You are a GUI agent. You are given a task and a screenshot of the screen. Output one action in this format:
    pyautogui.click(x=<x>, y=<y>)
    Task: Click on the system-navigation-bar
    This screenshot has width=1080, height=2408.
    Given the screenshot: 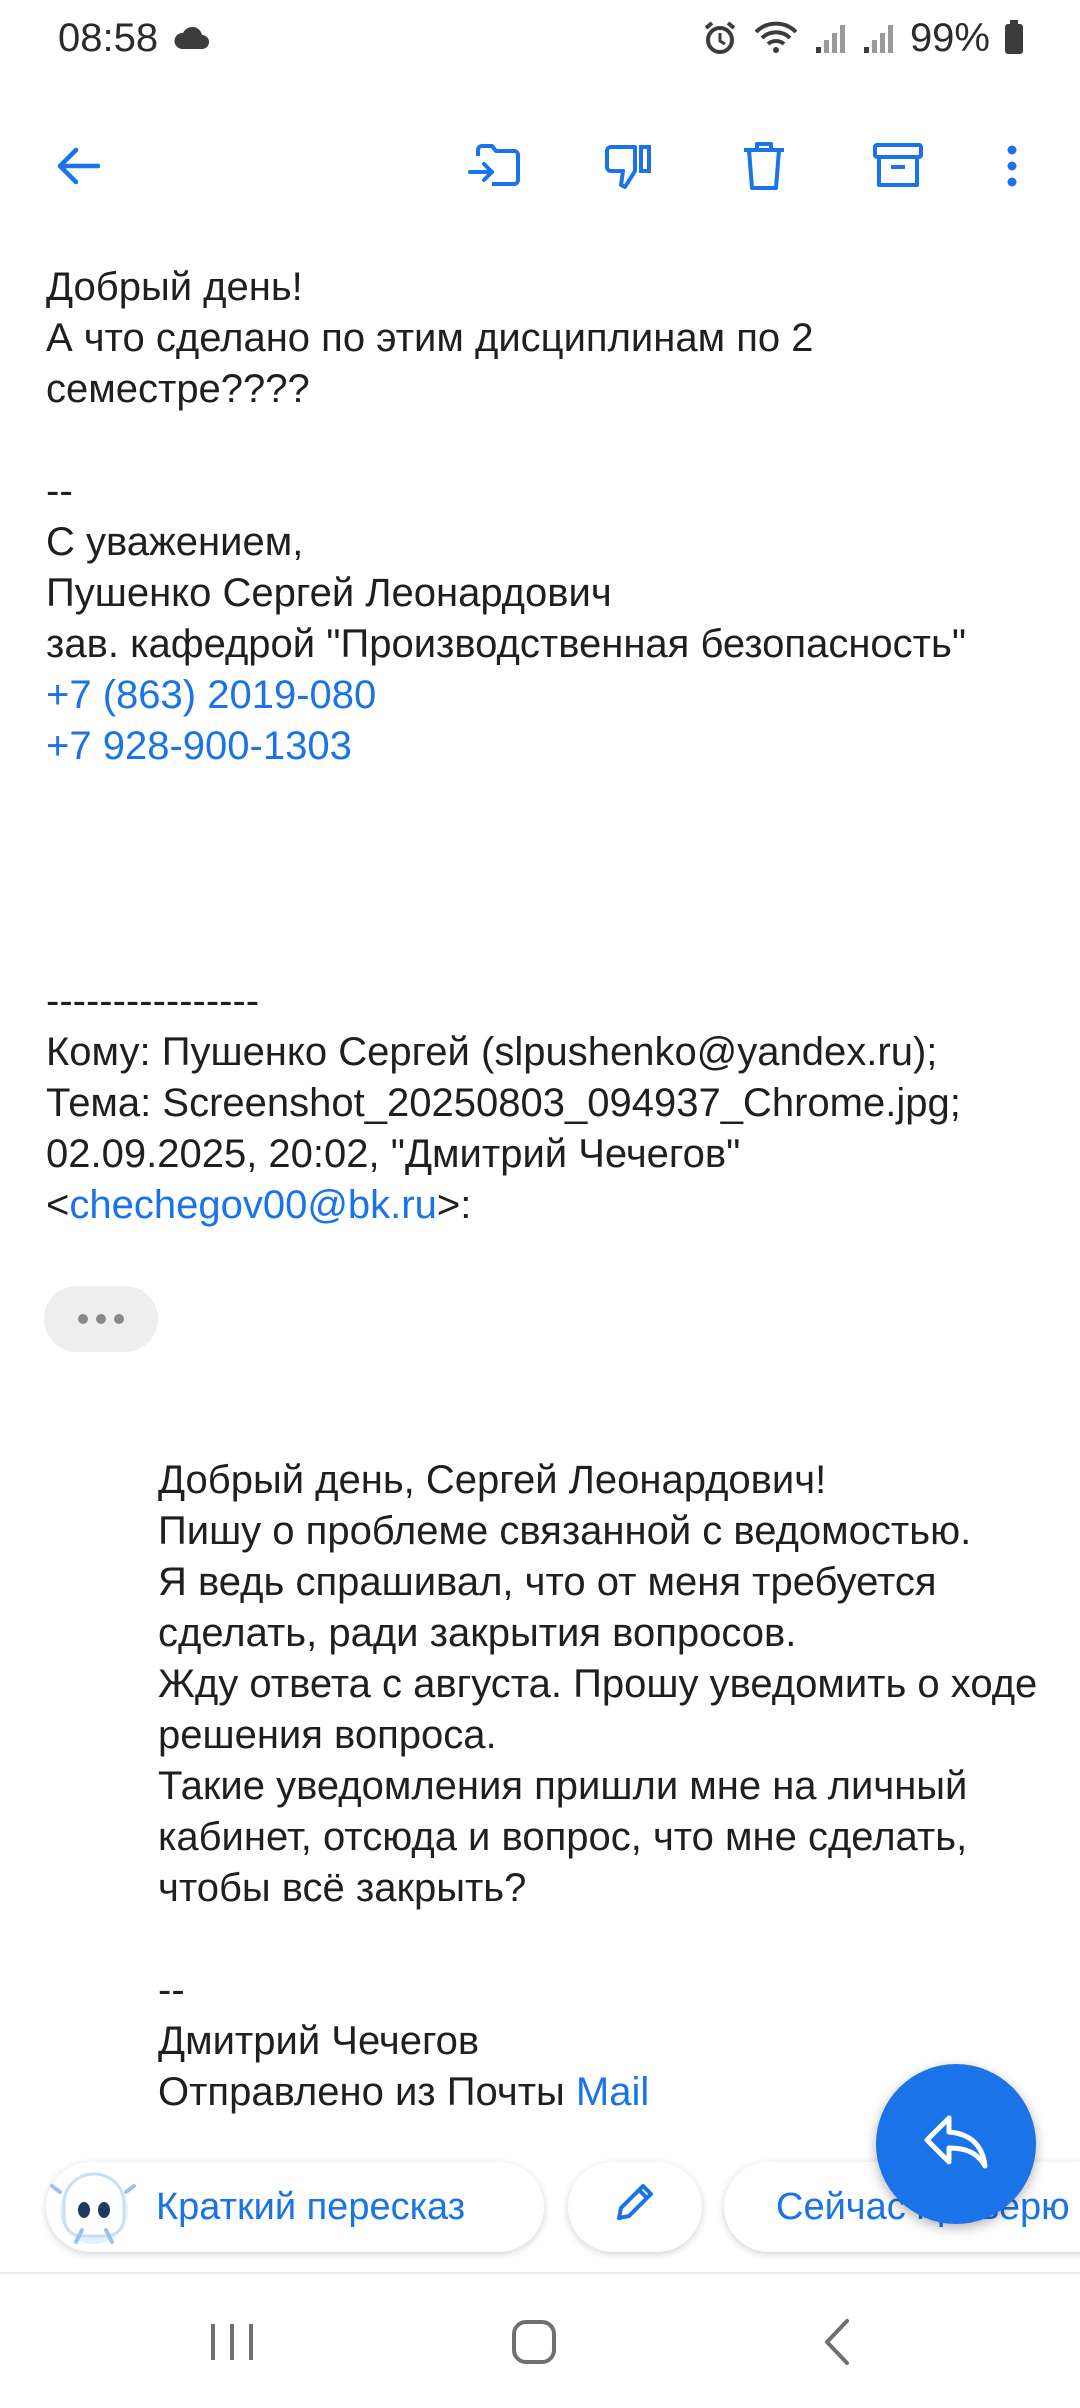 What is the action you would take?
    pyautogui.click(x=540, y=2341)
    